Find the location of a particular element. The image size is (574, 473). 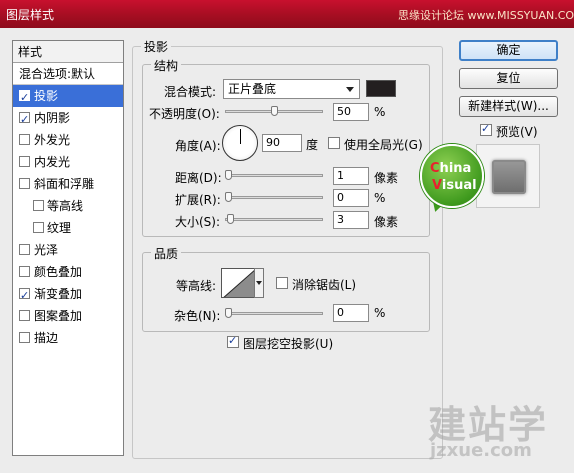

style-item-label: 渐变叠加 is located at coordinates (58, 294).